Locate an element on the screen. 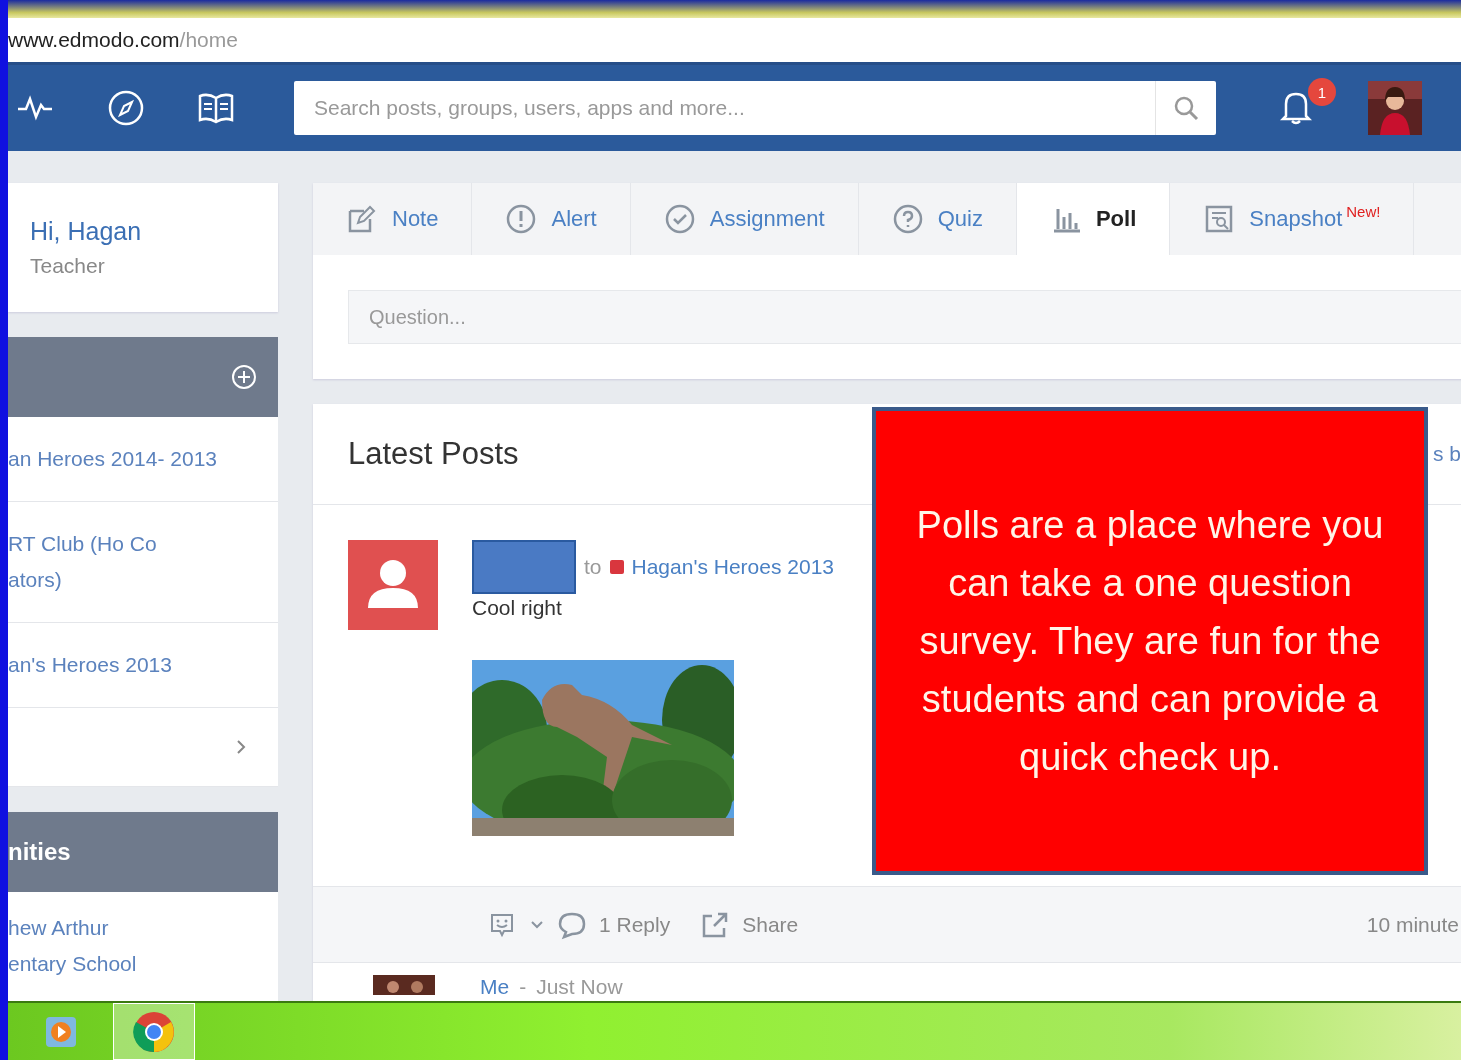 This screenshot has width=1461, height=1060. media-player-icon is located at coordinates (60, 1031).